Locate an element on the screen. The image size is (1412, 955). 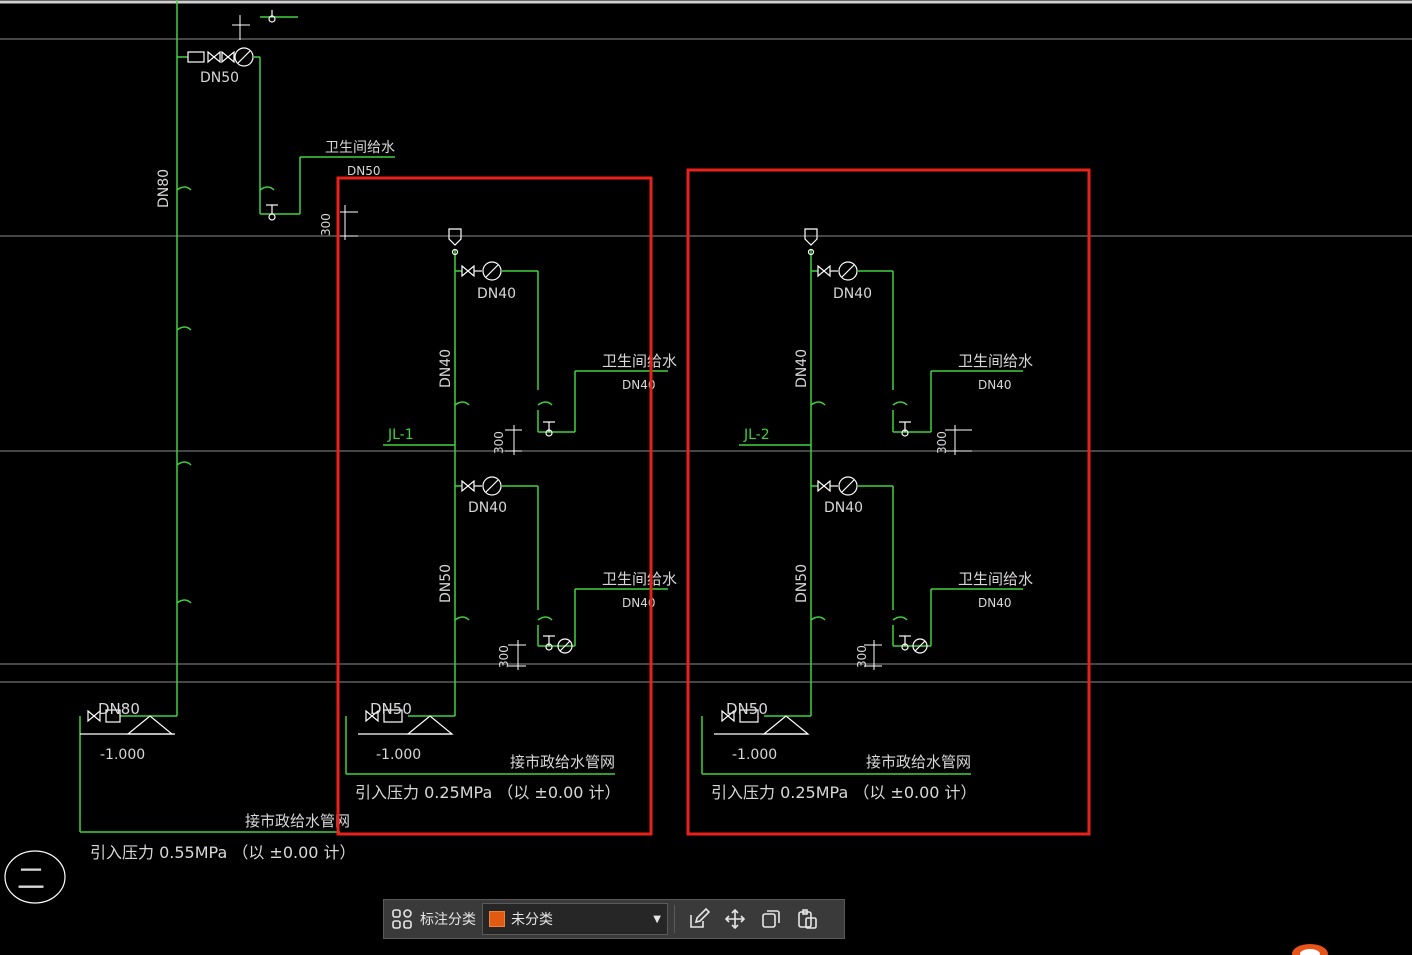
system-1-lower-dim: 300 is located at coordinates (504, 656).